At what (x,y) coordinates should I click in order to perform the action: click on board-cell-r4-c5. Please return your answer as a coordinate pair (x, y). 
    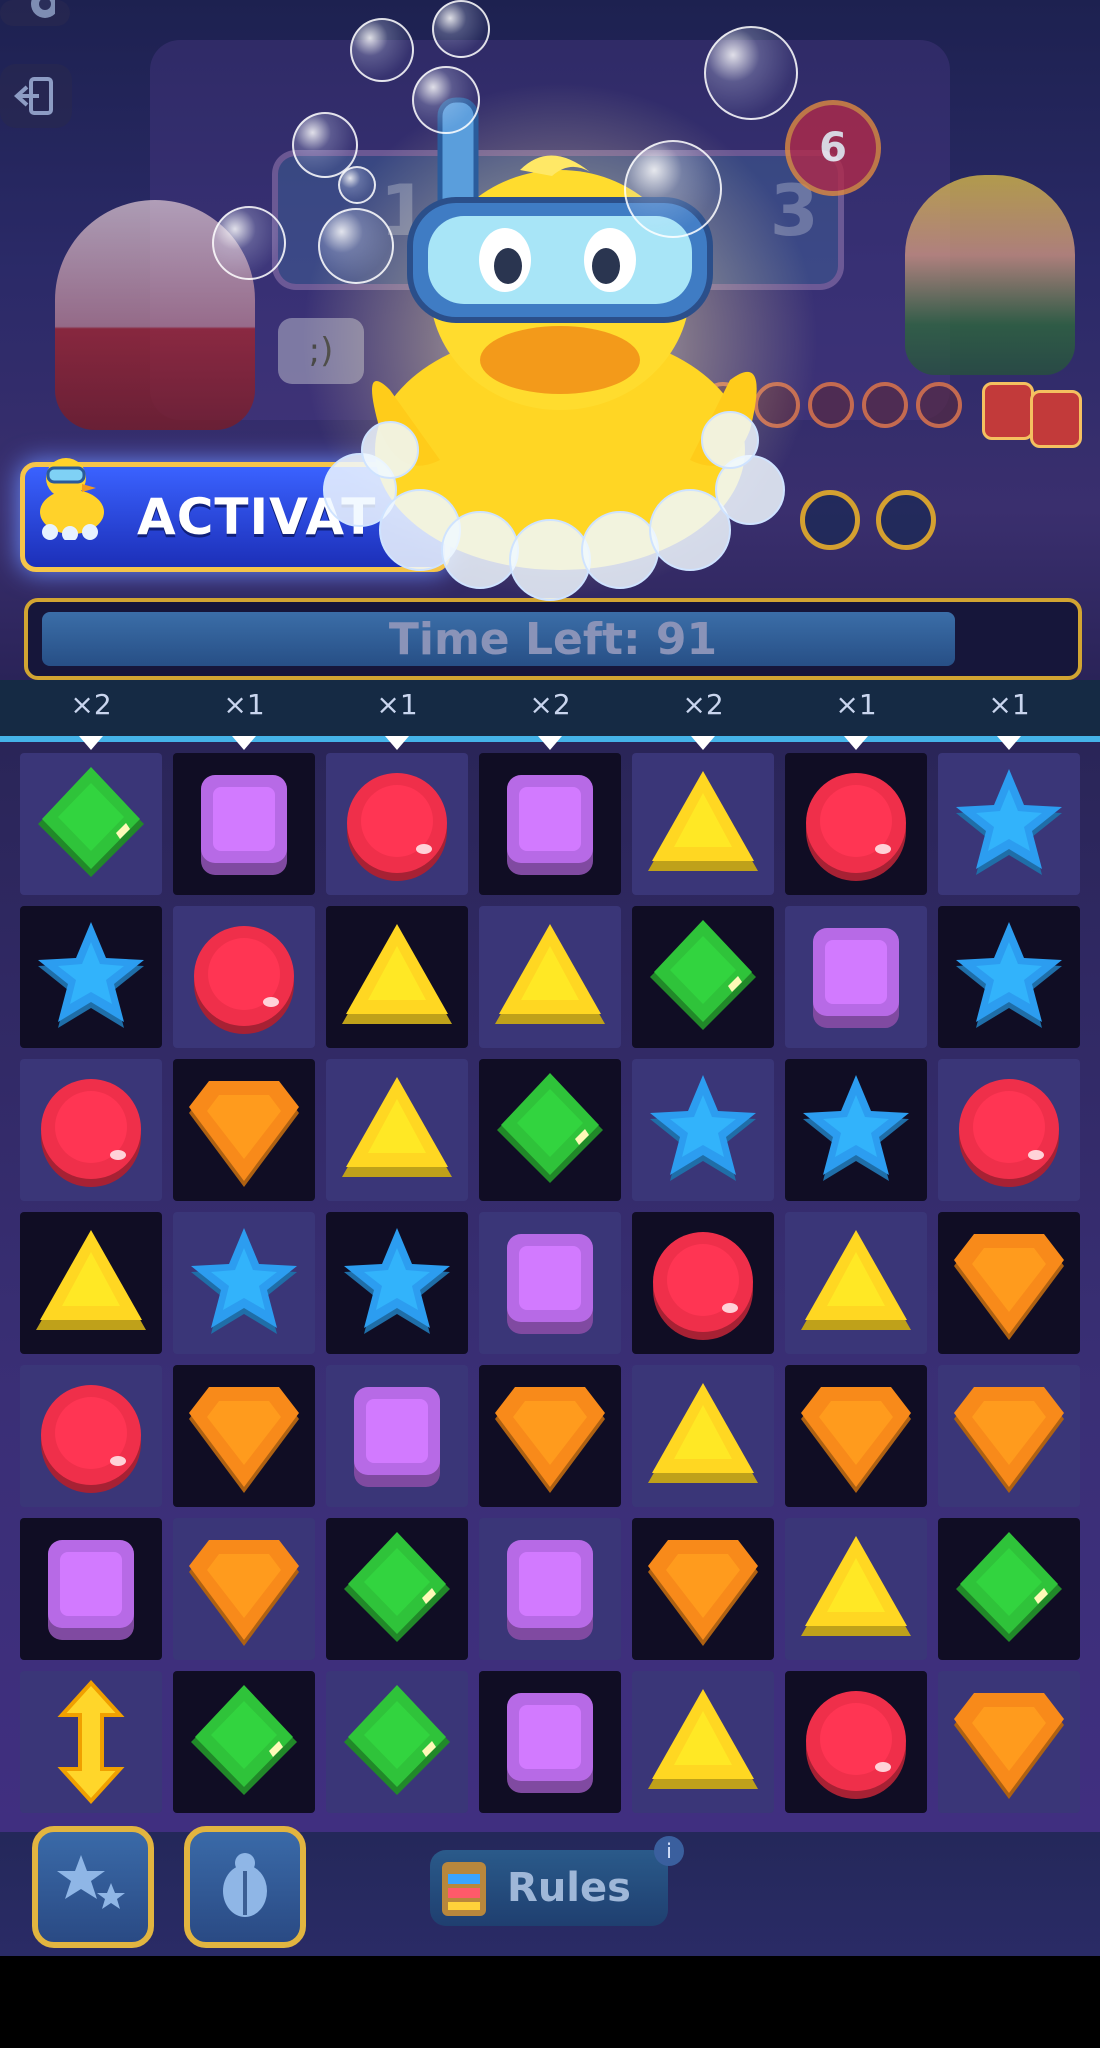
    Looking at the image, I should click on (703, 1283).